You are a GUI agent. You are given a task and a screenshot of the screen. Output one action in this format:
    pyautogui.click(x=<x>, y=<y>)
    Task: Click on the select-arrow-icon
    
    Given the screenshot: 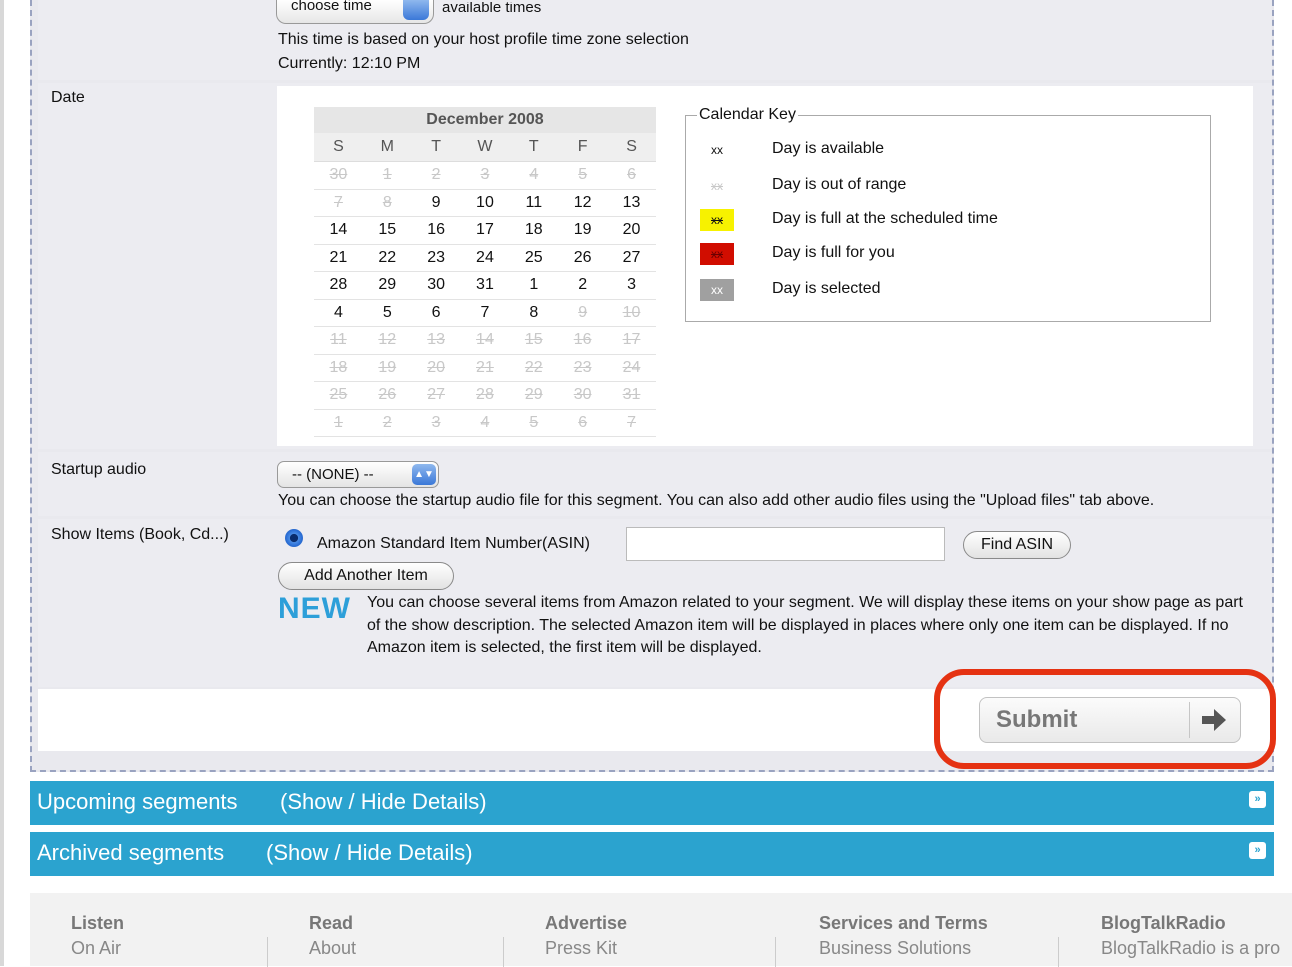 What is the action you would take?
    pyautogui.click(x=416, y=10)
    